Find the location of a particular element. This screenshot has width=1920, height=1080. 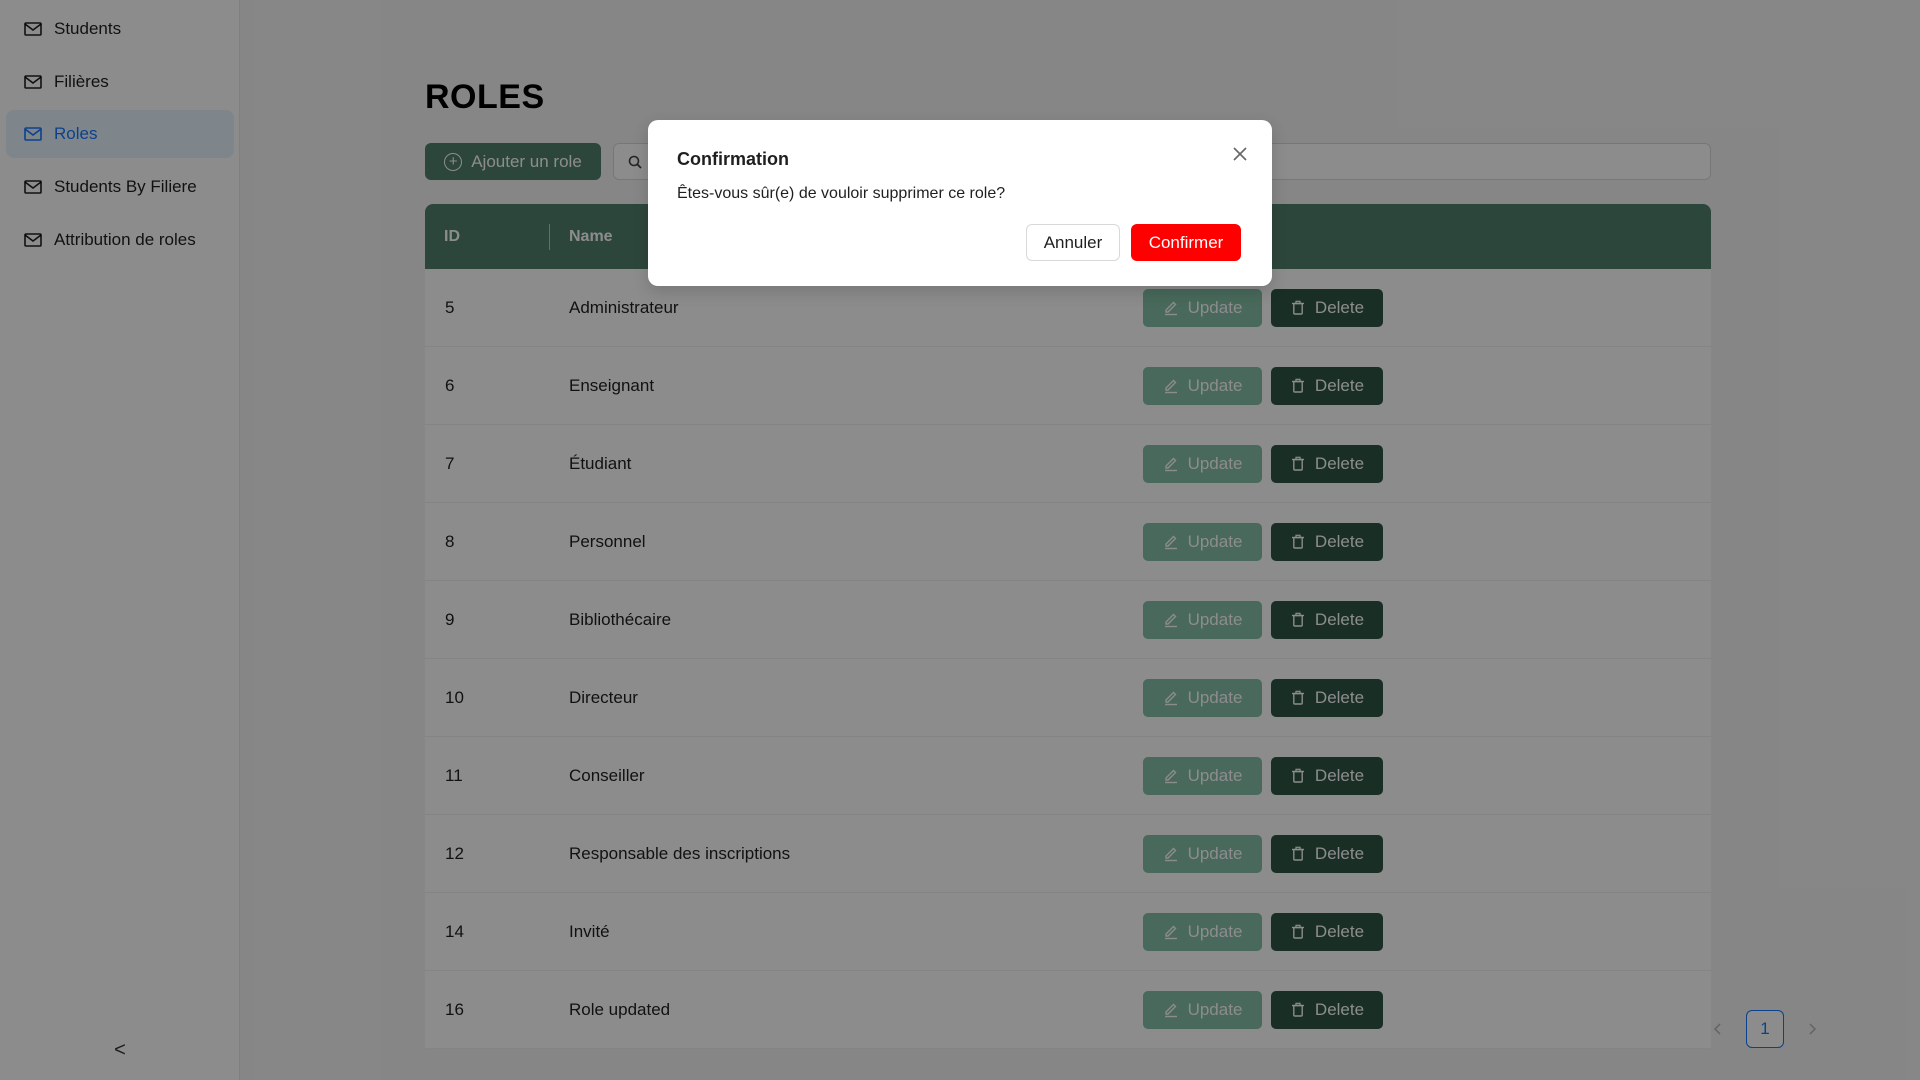

confirm-button: Confirmer is located at coordinates (1186, 242).